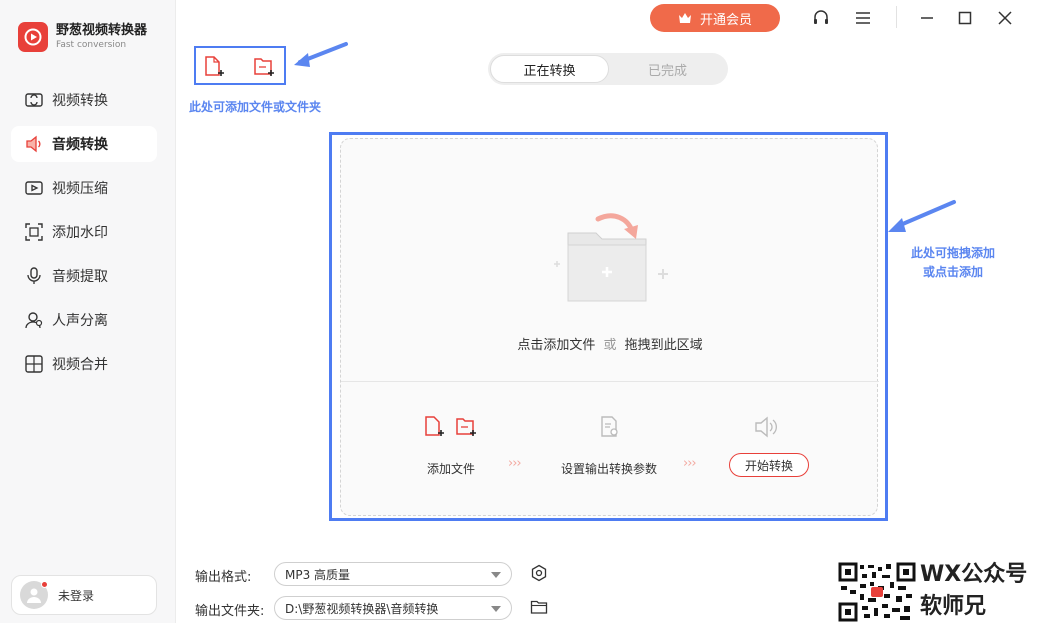 This screenshot has height=623, width=1039. I want to click on vip-button: 开通会员, so click(715, 18).